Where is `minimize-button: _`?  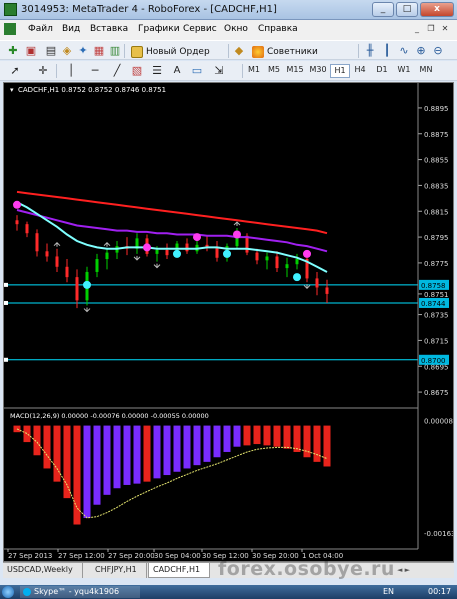
minimize-button: _ is located at coordinates (383, 9).